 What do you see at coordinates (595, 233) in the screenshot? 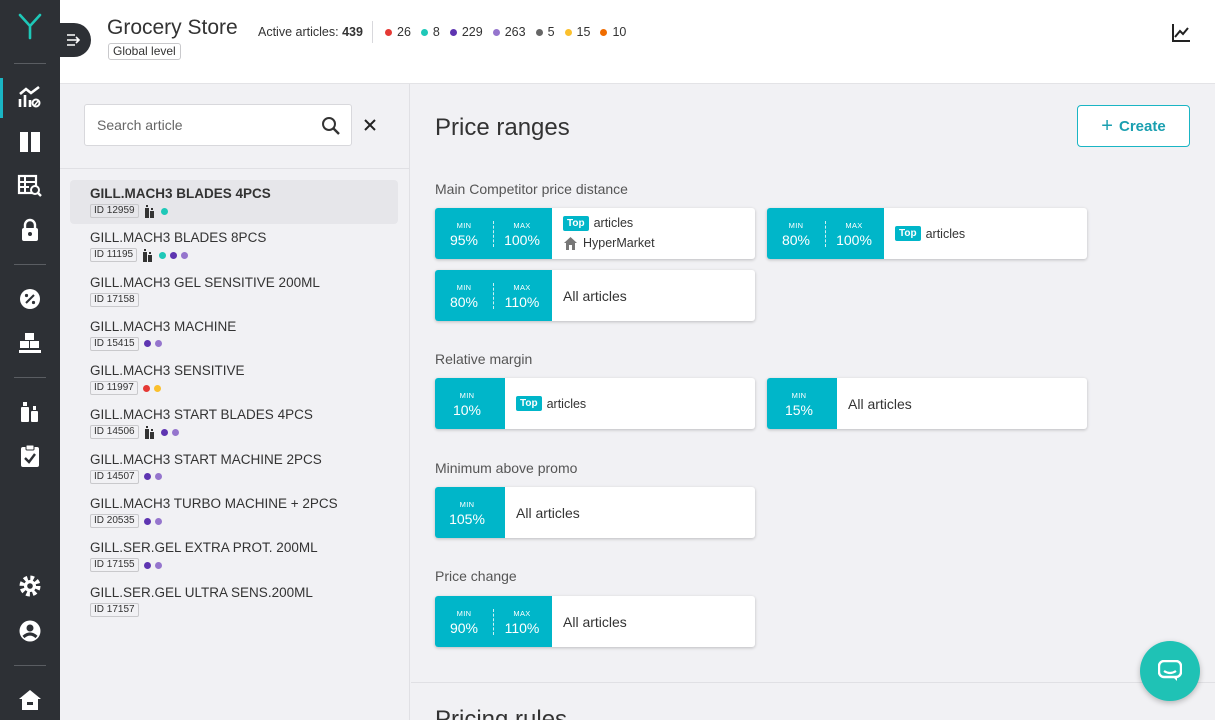
I see `price-range-card: MIN 95% MAX 100% Top articles HyperMarket` at bounding box center [595, 233].